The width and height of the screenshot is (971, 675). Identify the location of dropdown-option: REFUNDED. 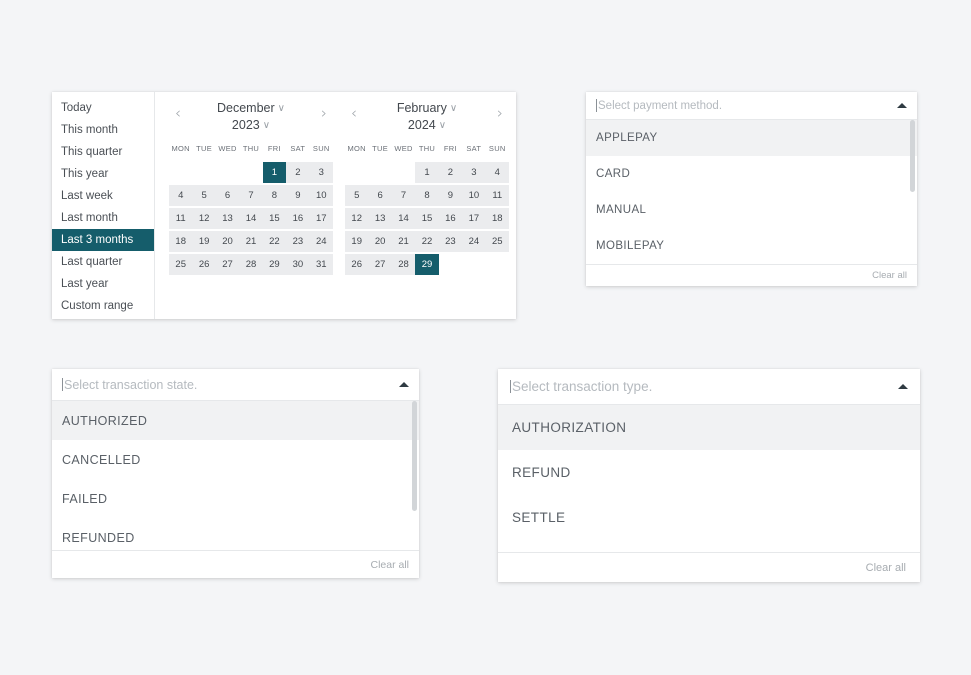
(235, 534).